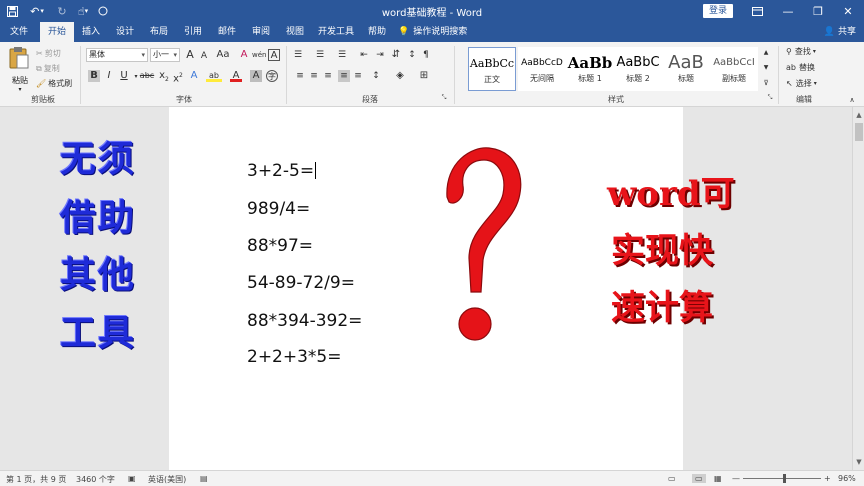 The height and width of the screenshot is (486, 864). Describe the element at coordinates (98, 218) in the screenshot. I see `overlay-left-line-2: 借助` at that location.